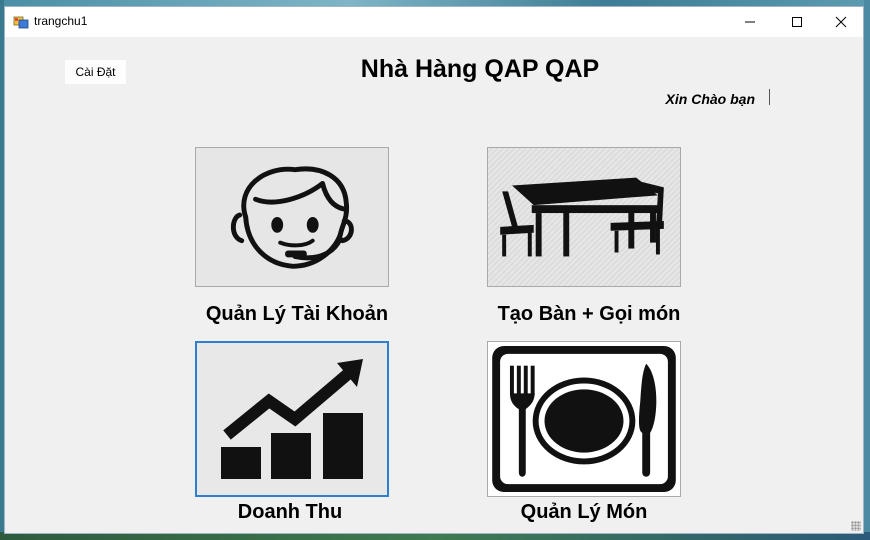  I want to click on account-management-label: Quản Lý Tài Khoản, so click(297, 314).